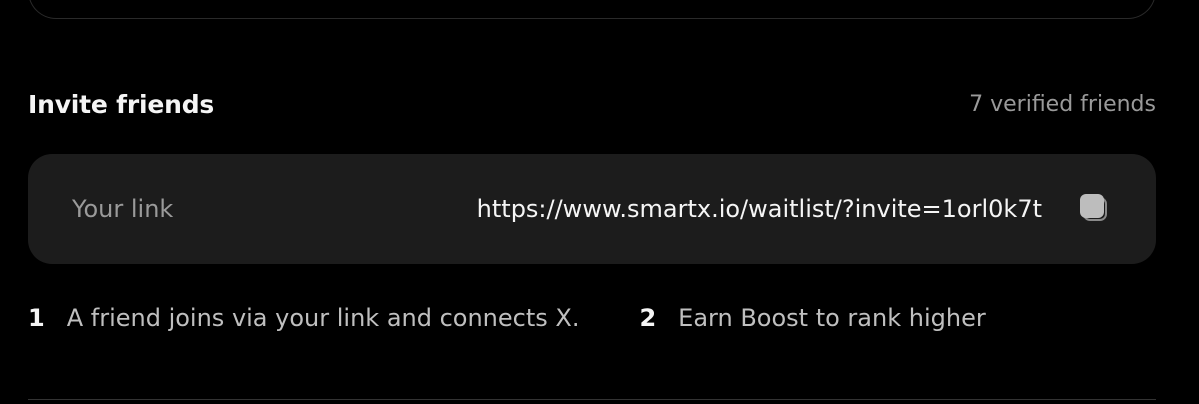 This screenshot has height=404, width=1199. I want to click on step-number: 1, so click(36, 318).